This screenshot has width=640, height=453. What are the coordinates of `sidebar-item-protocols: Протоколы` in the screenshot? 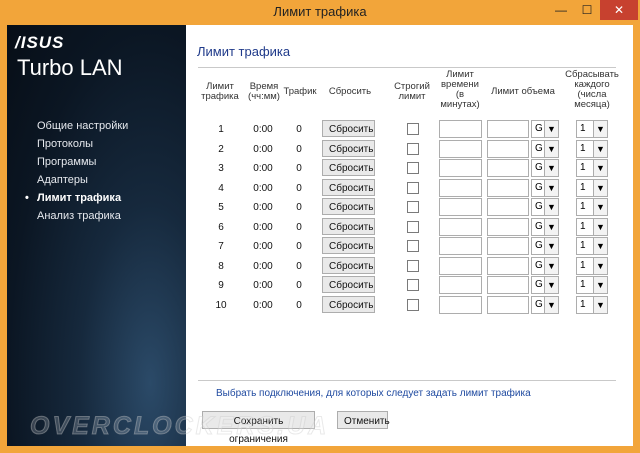 It's located at (76, 144).